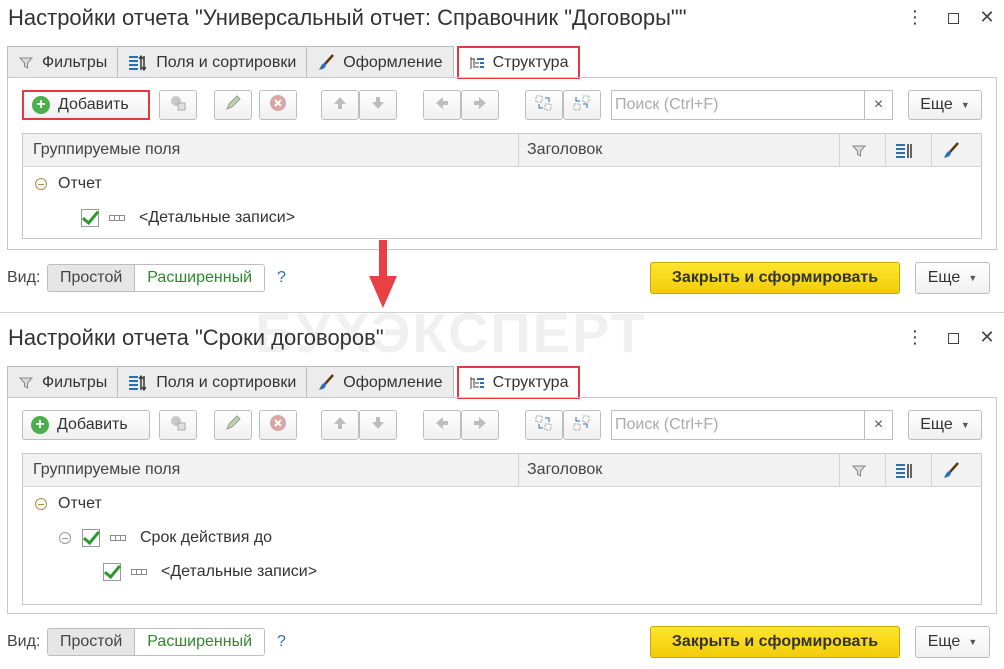 Image resolution: width=1004 pixels, height=669 pixels. I want to click on structure-toolbar: + Добавить Поиск (Ctrl+F) × Еще ▼, so click(502, 105).